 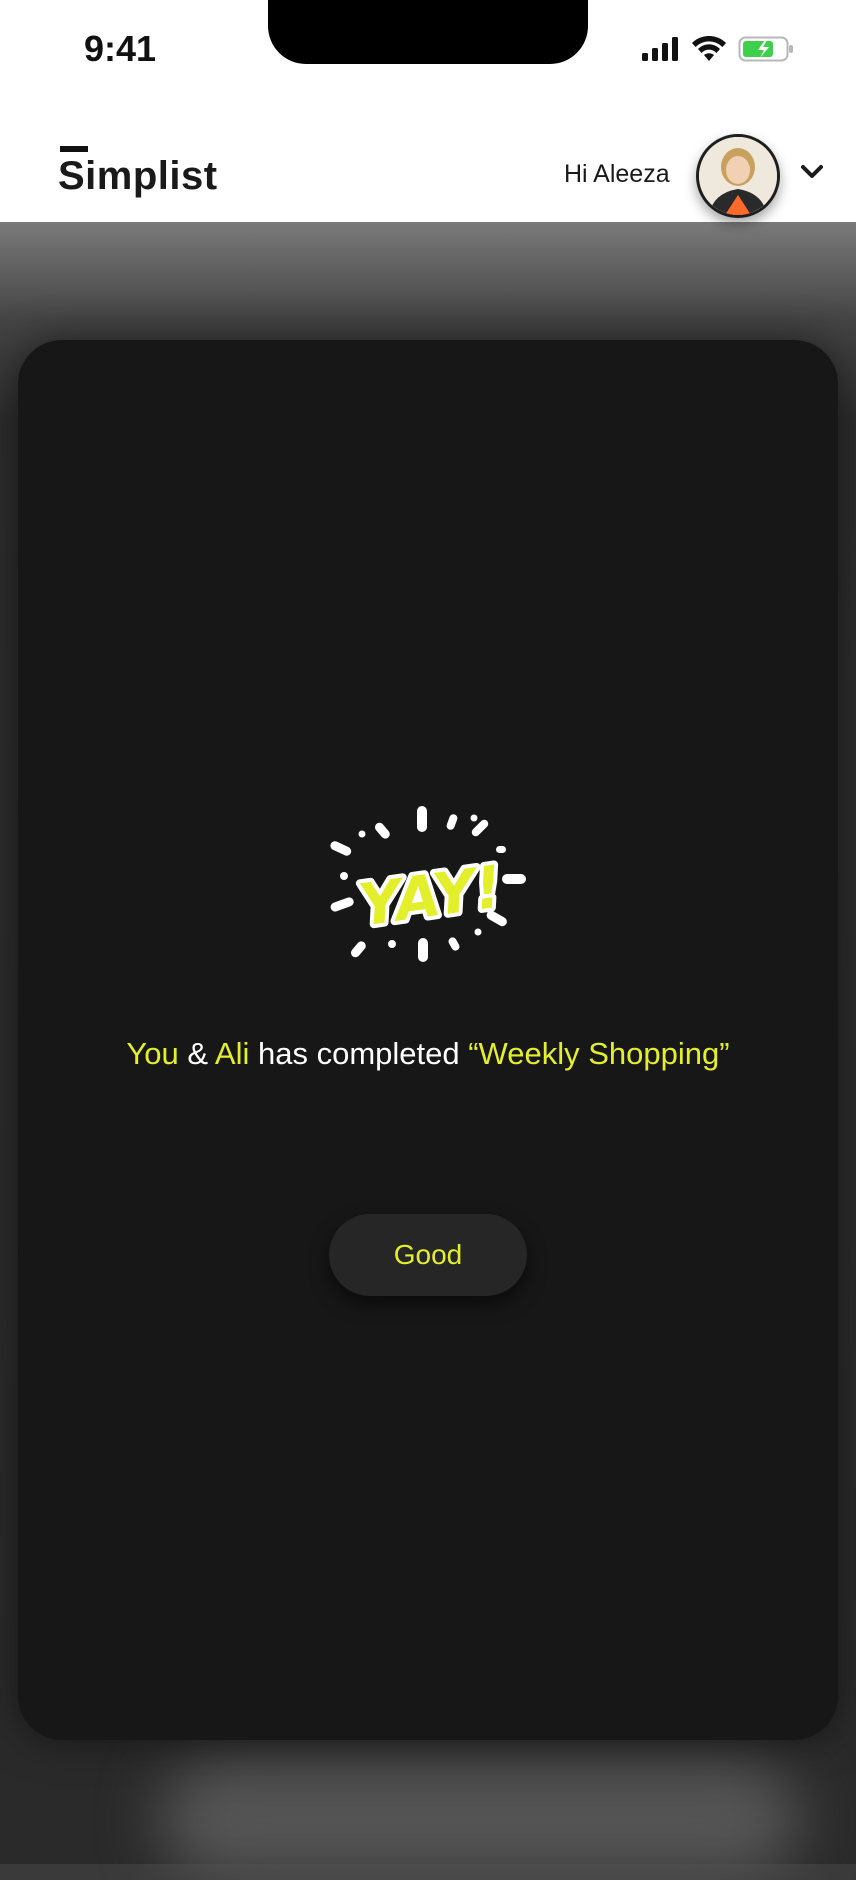 What do you see at coordinates (709, 48) in the screenshot?
I see `wifi-icon` at bounding box center [709, 48].